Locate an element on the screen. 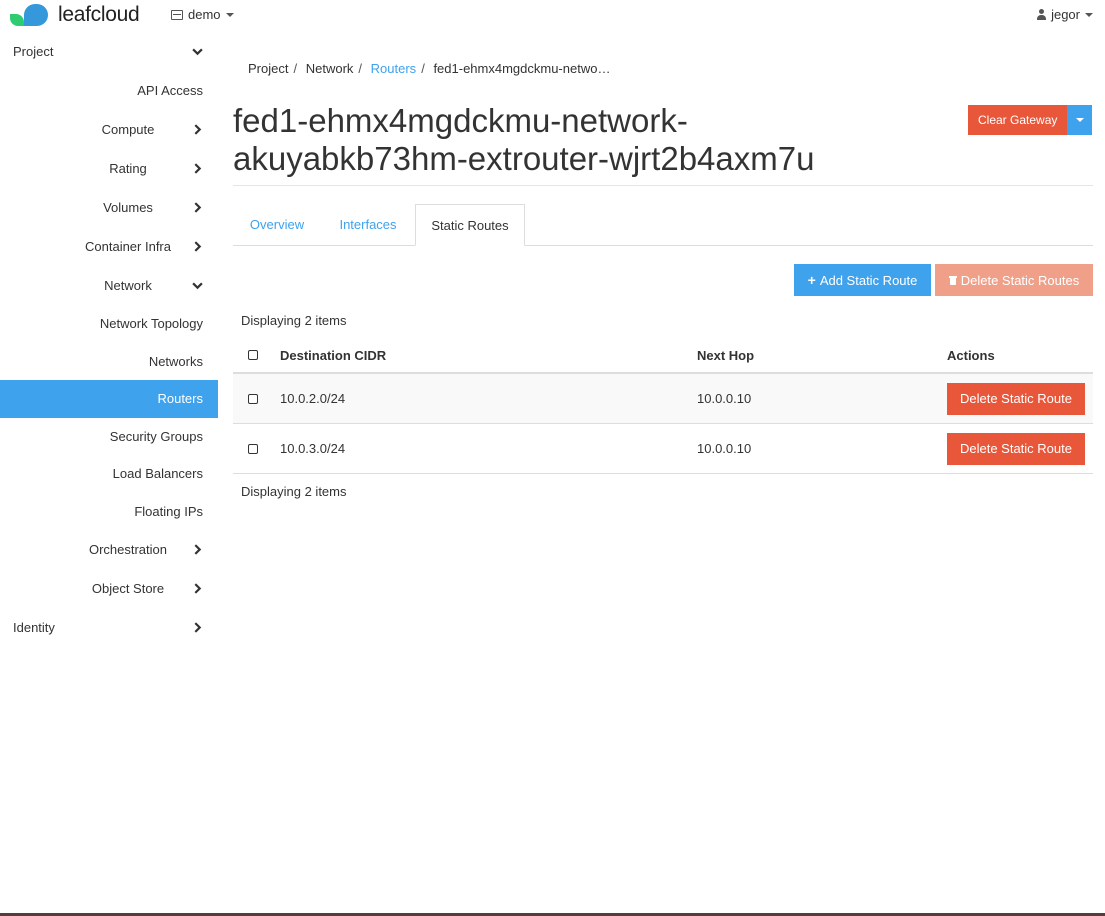 This screenshot has height=916, width=1105. tab-bar: Overview Interfaces Static Routes is located at coordinates (663, 225).